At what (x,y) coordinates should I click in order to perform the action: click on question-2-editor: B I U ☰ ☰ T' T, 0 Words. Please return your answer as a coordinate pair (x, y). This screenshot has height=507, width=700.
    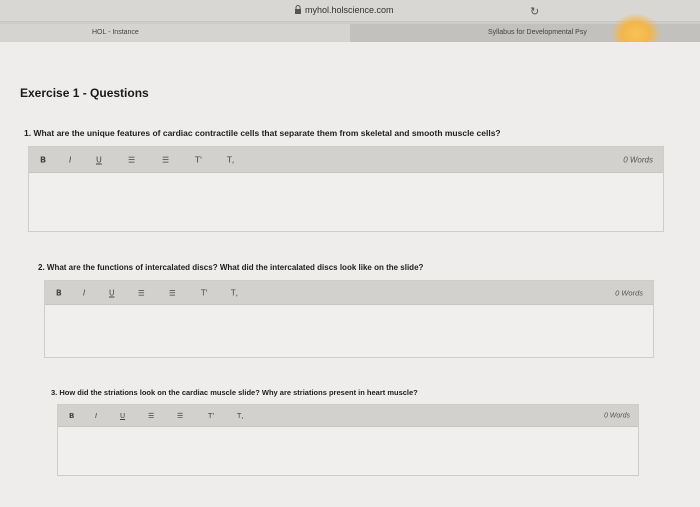
    Looking at the image, I should click on (349, 319).